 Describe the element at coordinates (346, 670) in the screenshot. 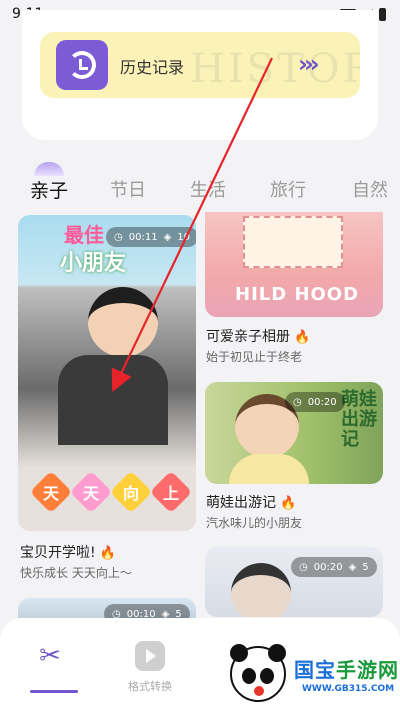

I see `watermark-title: 国宝手游网` at that location.